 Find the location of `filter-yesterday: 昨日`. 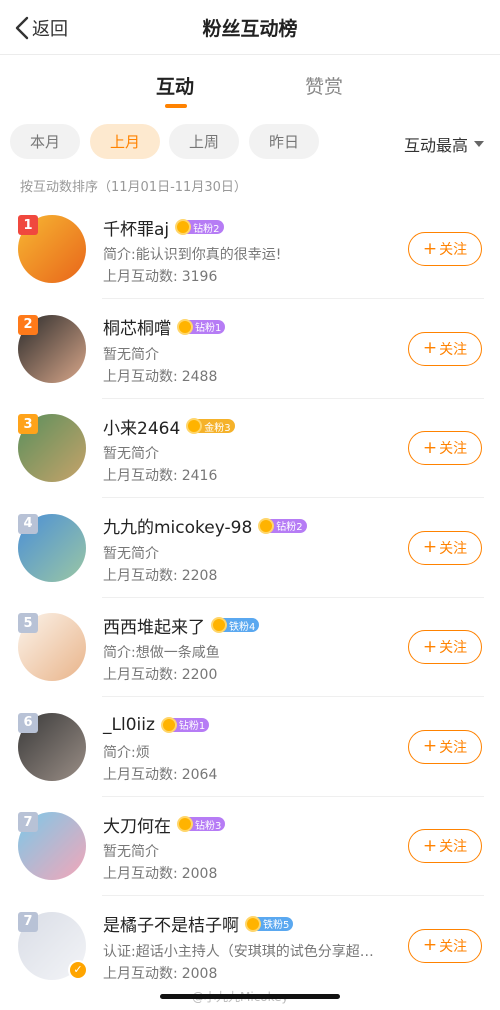

filter-yesterday: 昨日 is located at coordinates (284, 141).